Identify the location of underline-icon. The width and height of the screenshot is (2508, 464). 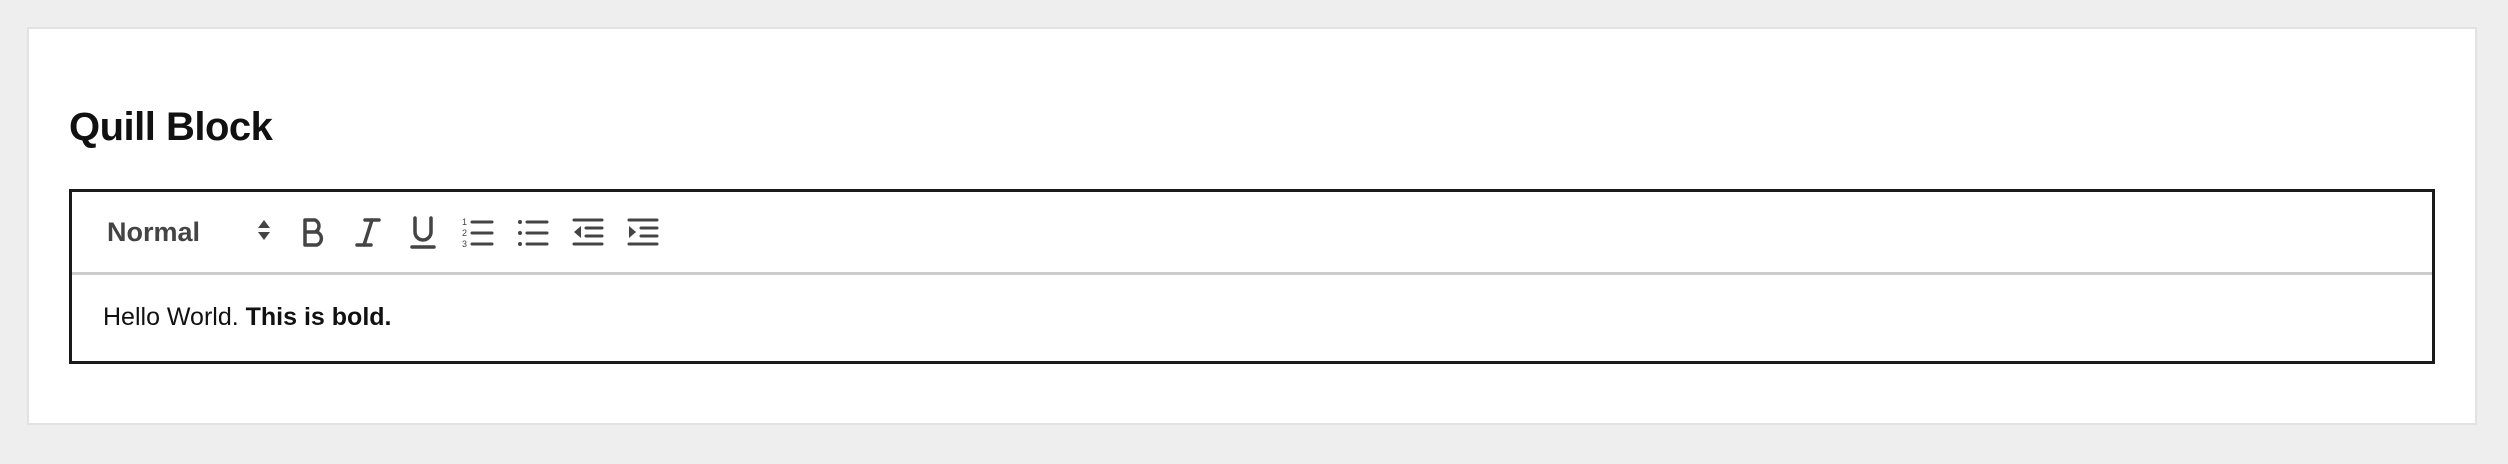
(423, 232).